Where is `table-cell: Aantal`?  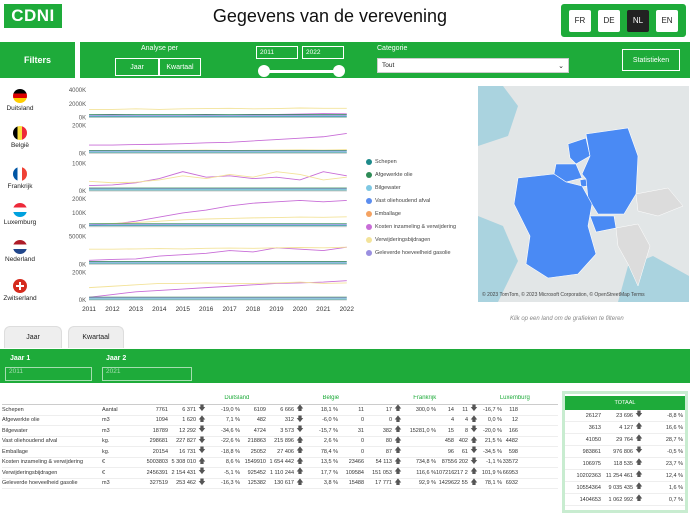
table-cell: Aantal is located at coordinates (110, 409).